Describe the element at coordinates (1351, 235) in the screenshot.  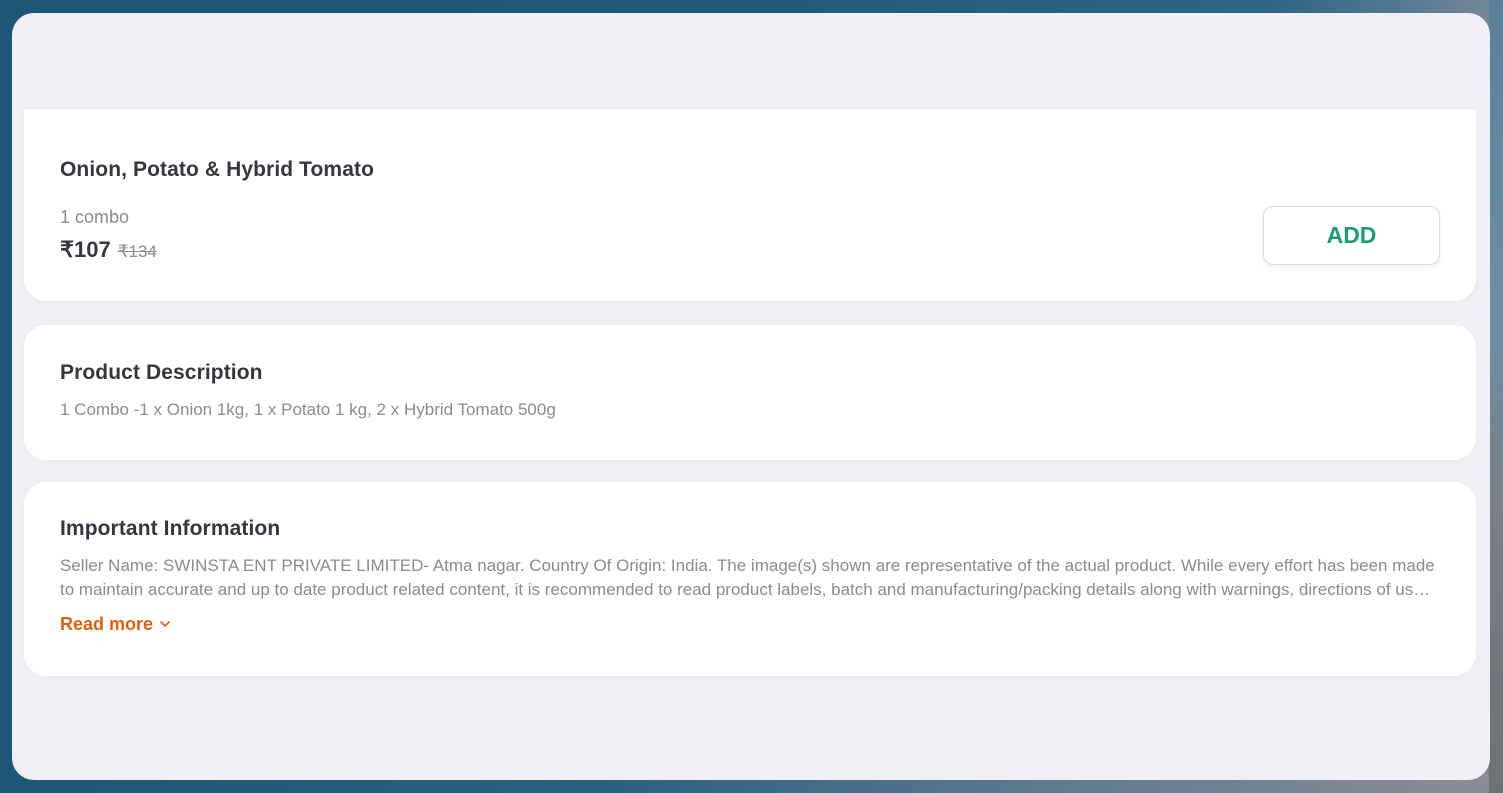
I see `add-to-cart-button: ADD` at that location.